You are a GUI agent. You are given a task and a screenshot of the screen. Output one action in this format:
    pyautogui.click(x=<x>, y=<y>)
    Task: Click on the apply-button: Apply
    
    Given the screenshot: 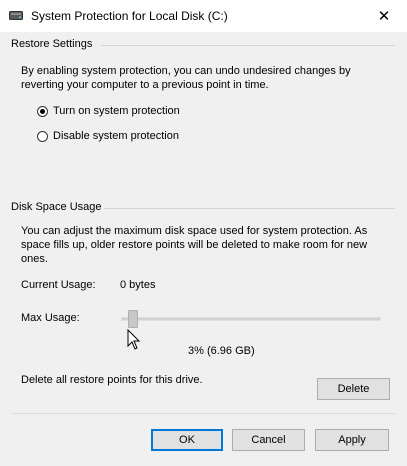 What is the action you would take?
    pyautogui.click(x=352, y=440)
    